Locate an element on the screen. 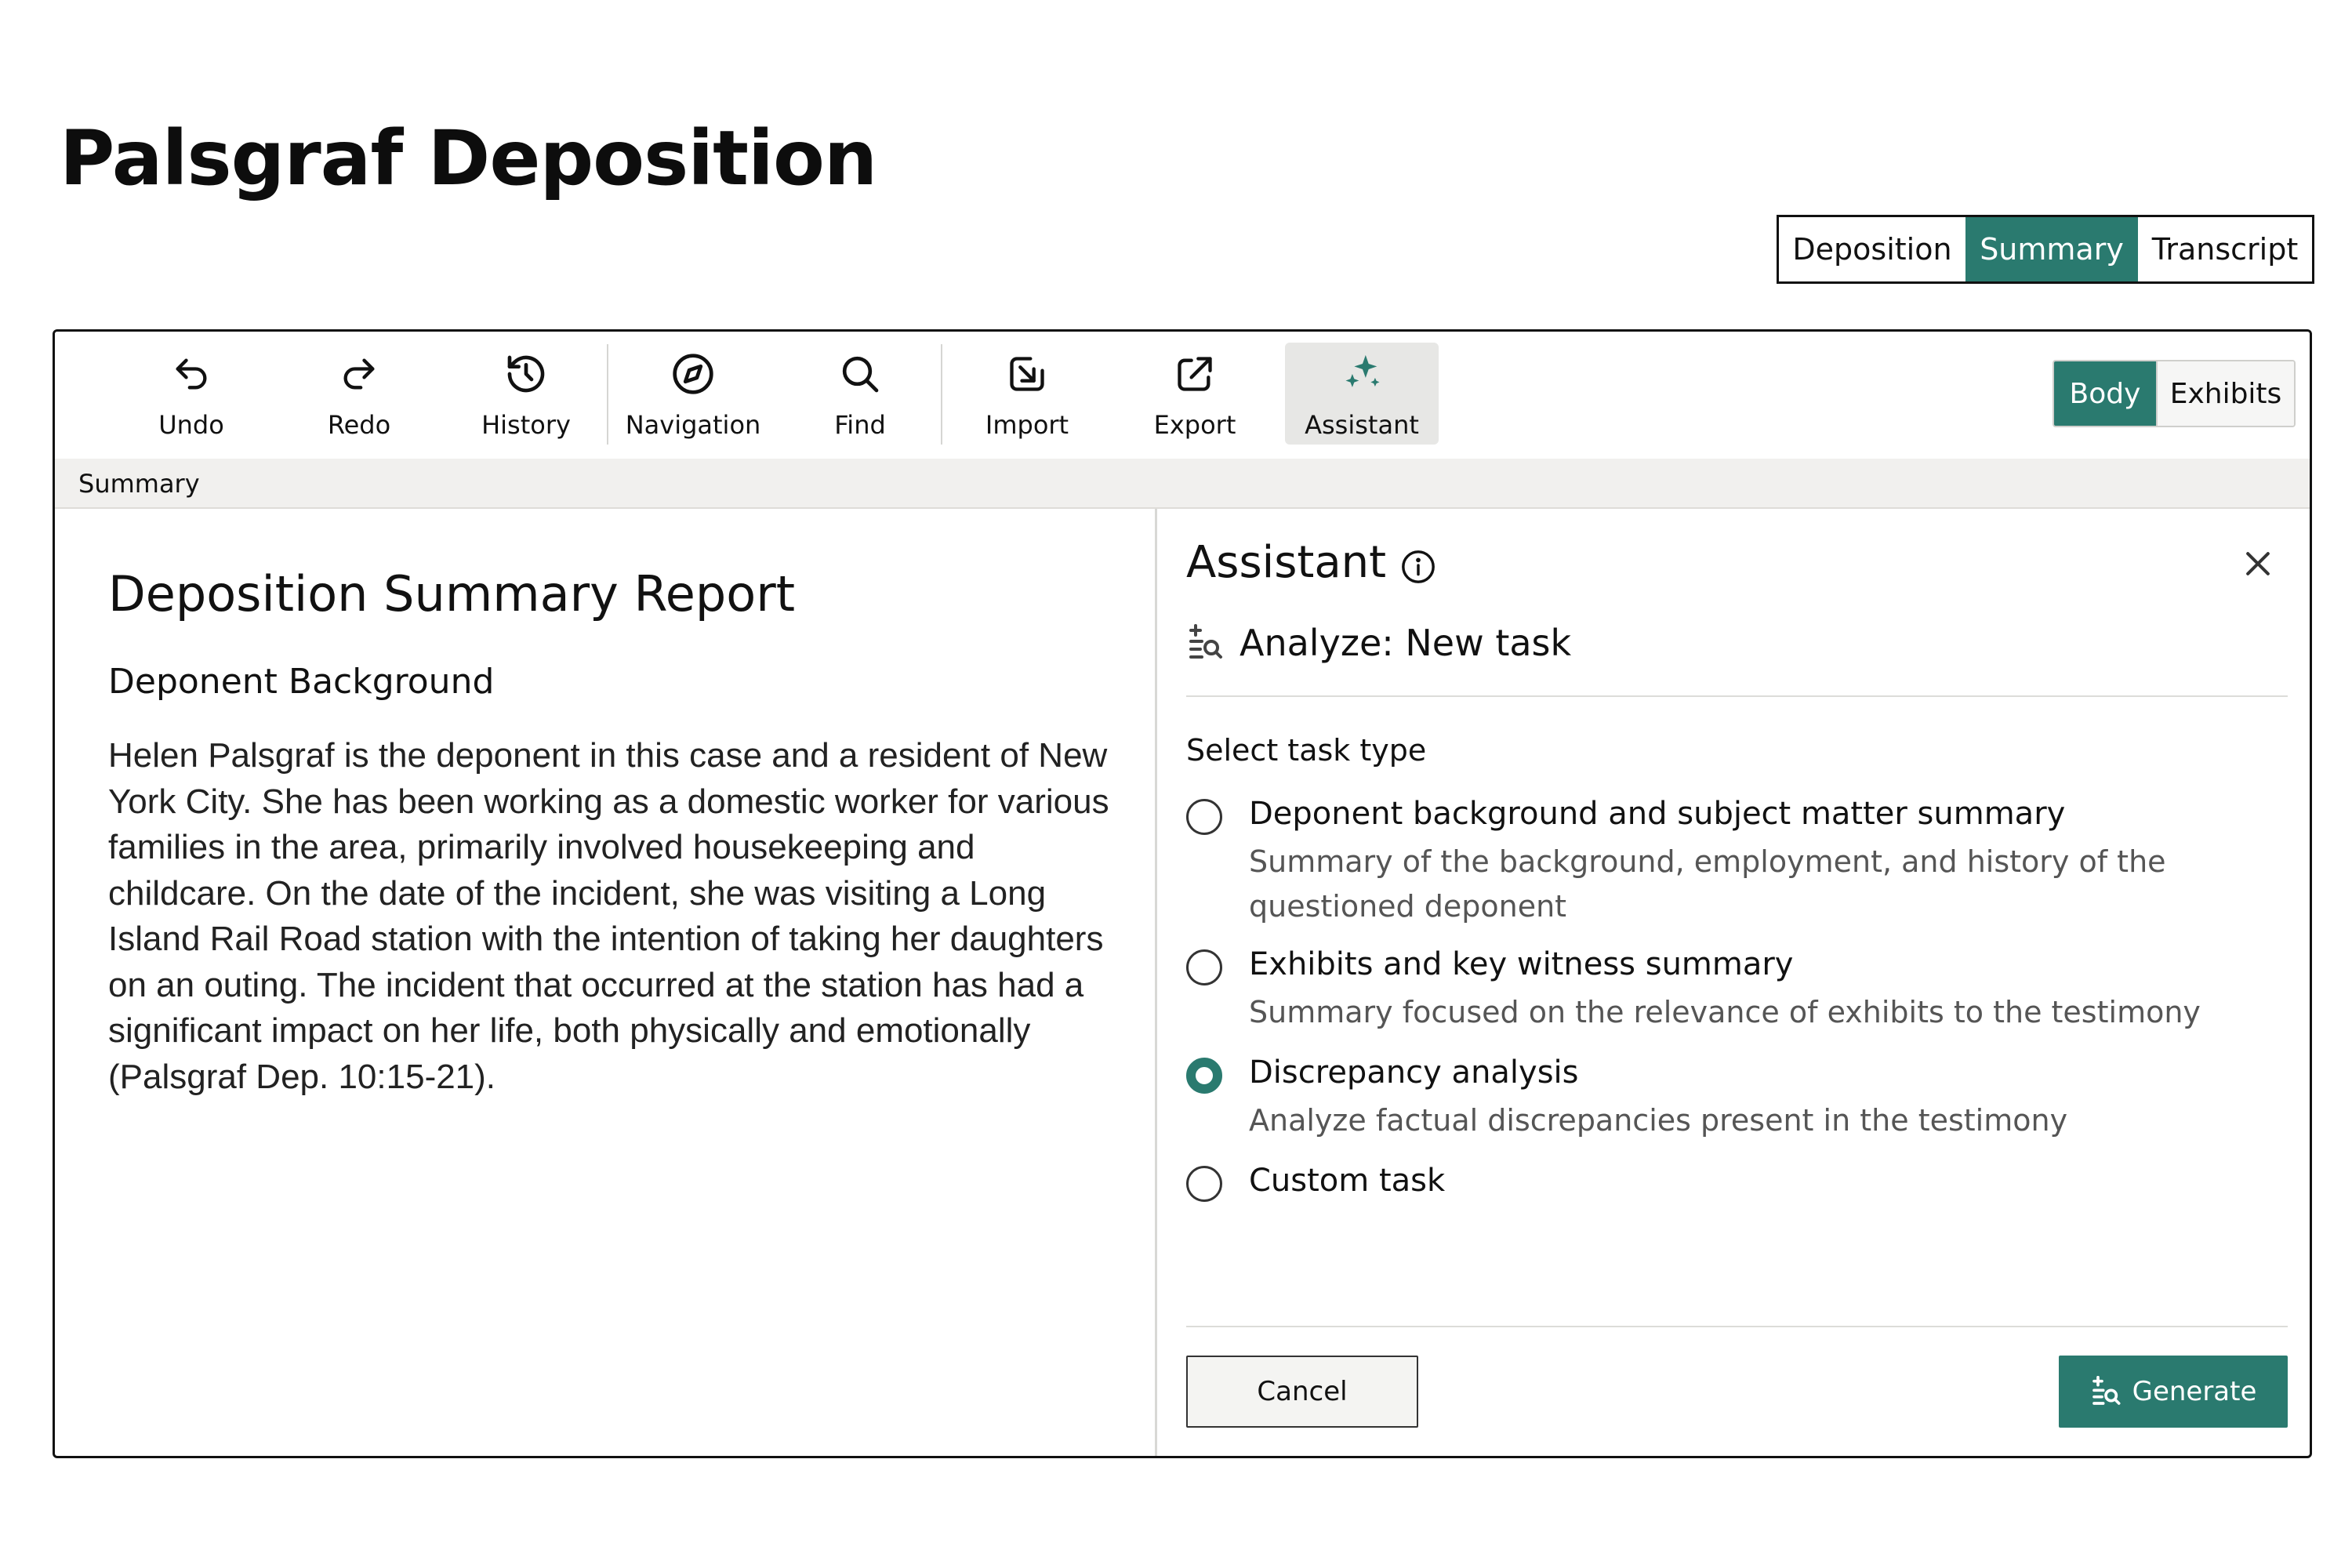  compass-icon is located at coordinates (693, 373).